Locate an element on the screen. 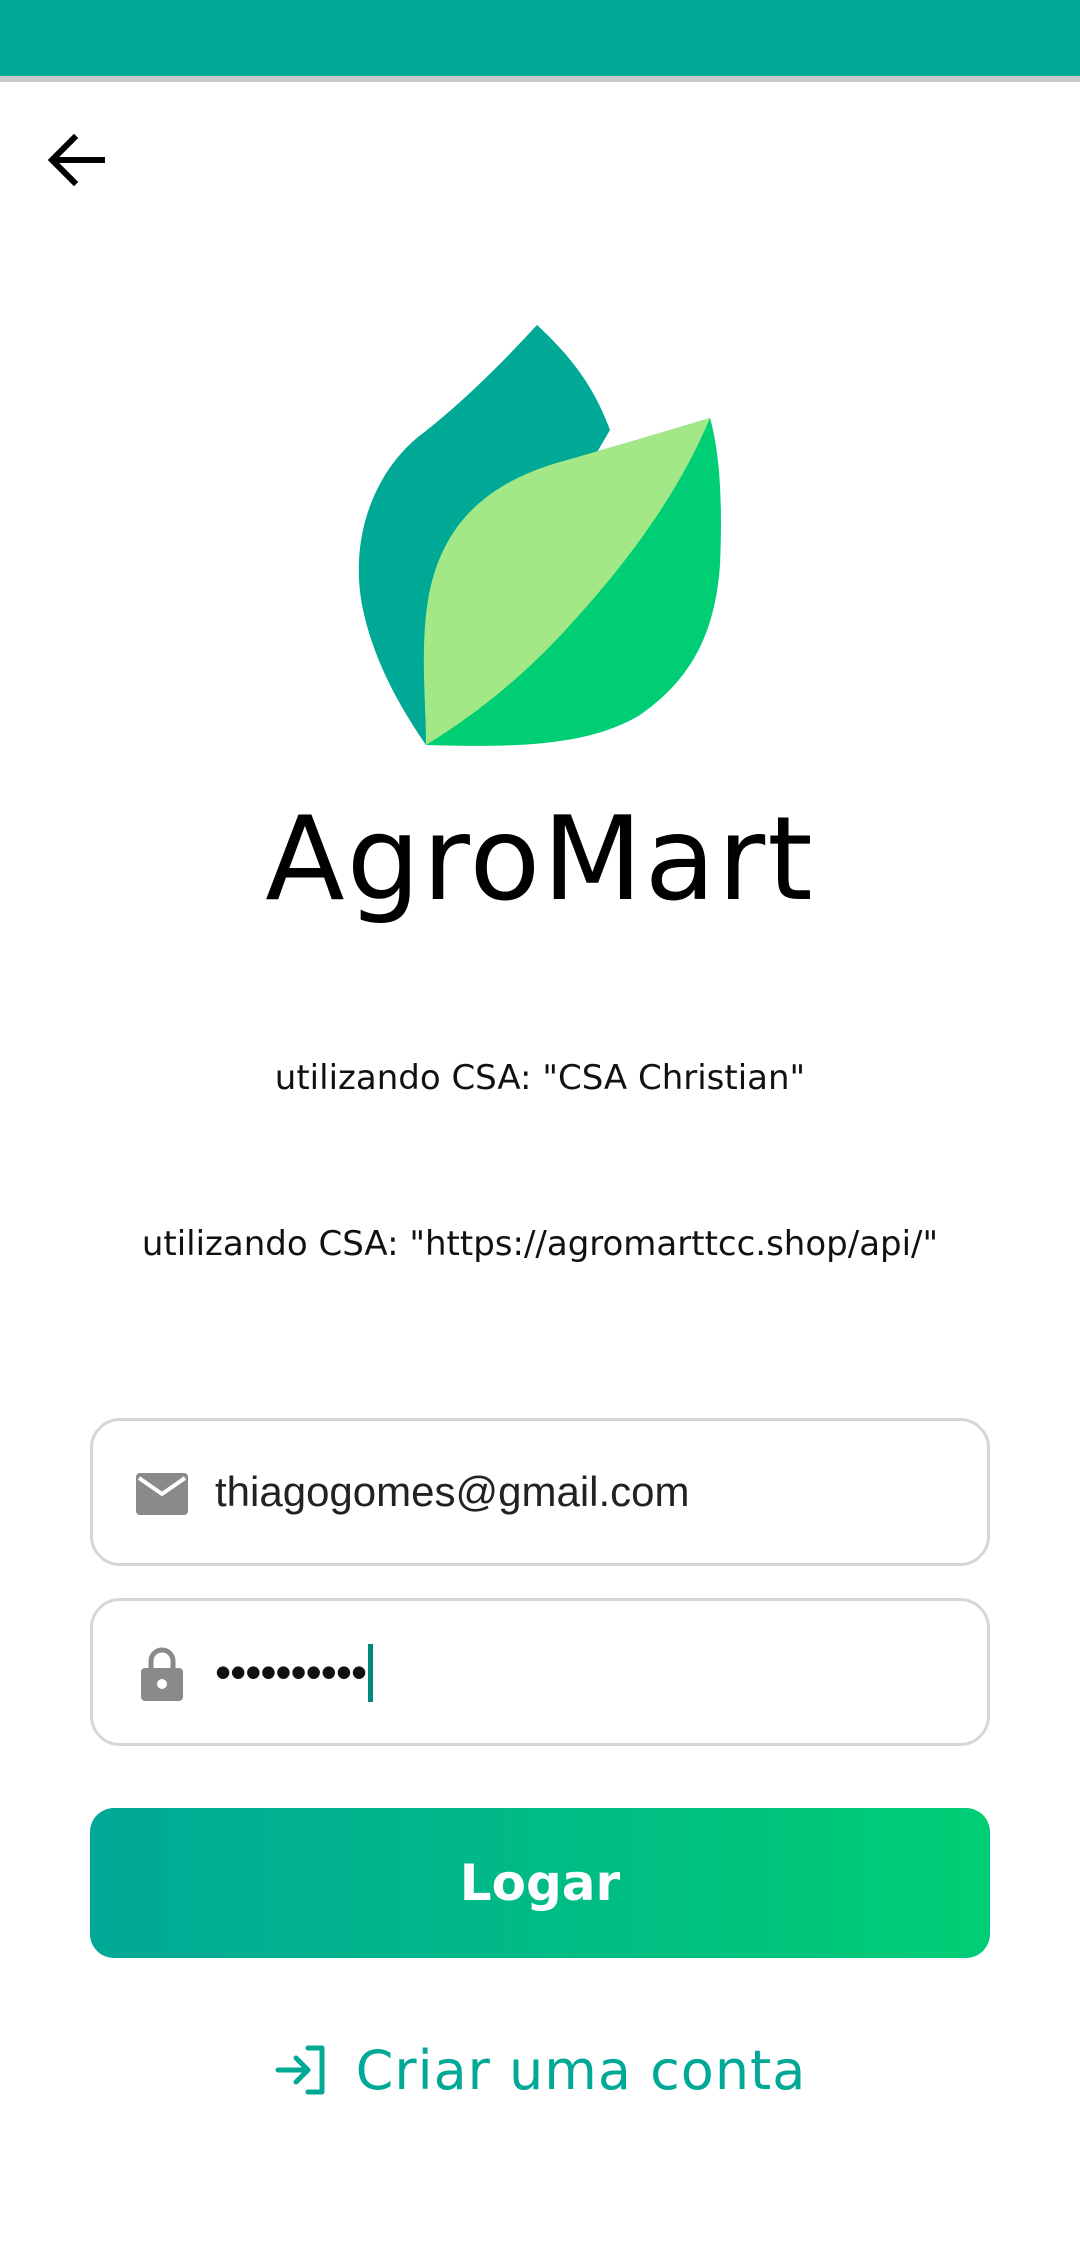 This screenshot has height=2257, width=1080. password-value: •••••••••• is located at coordinates (294, 1672).